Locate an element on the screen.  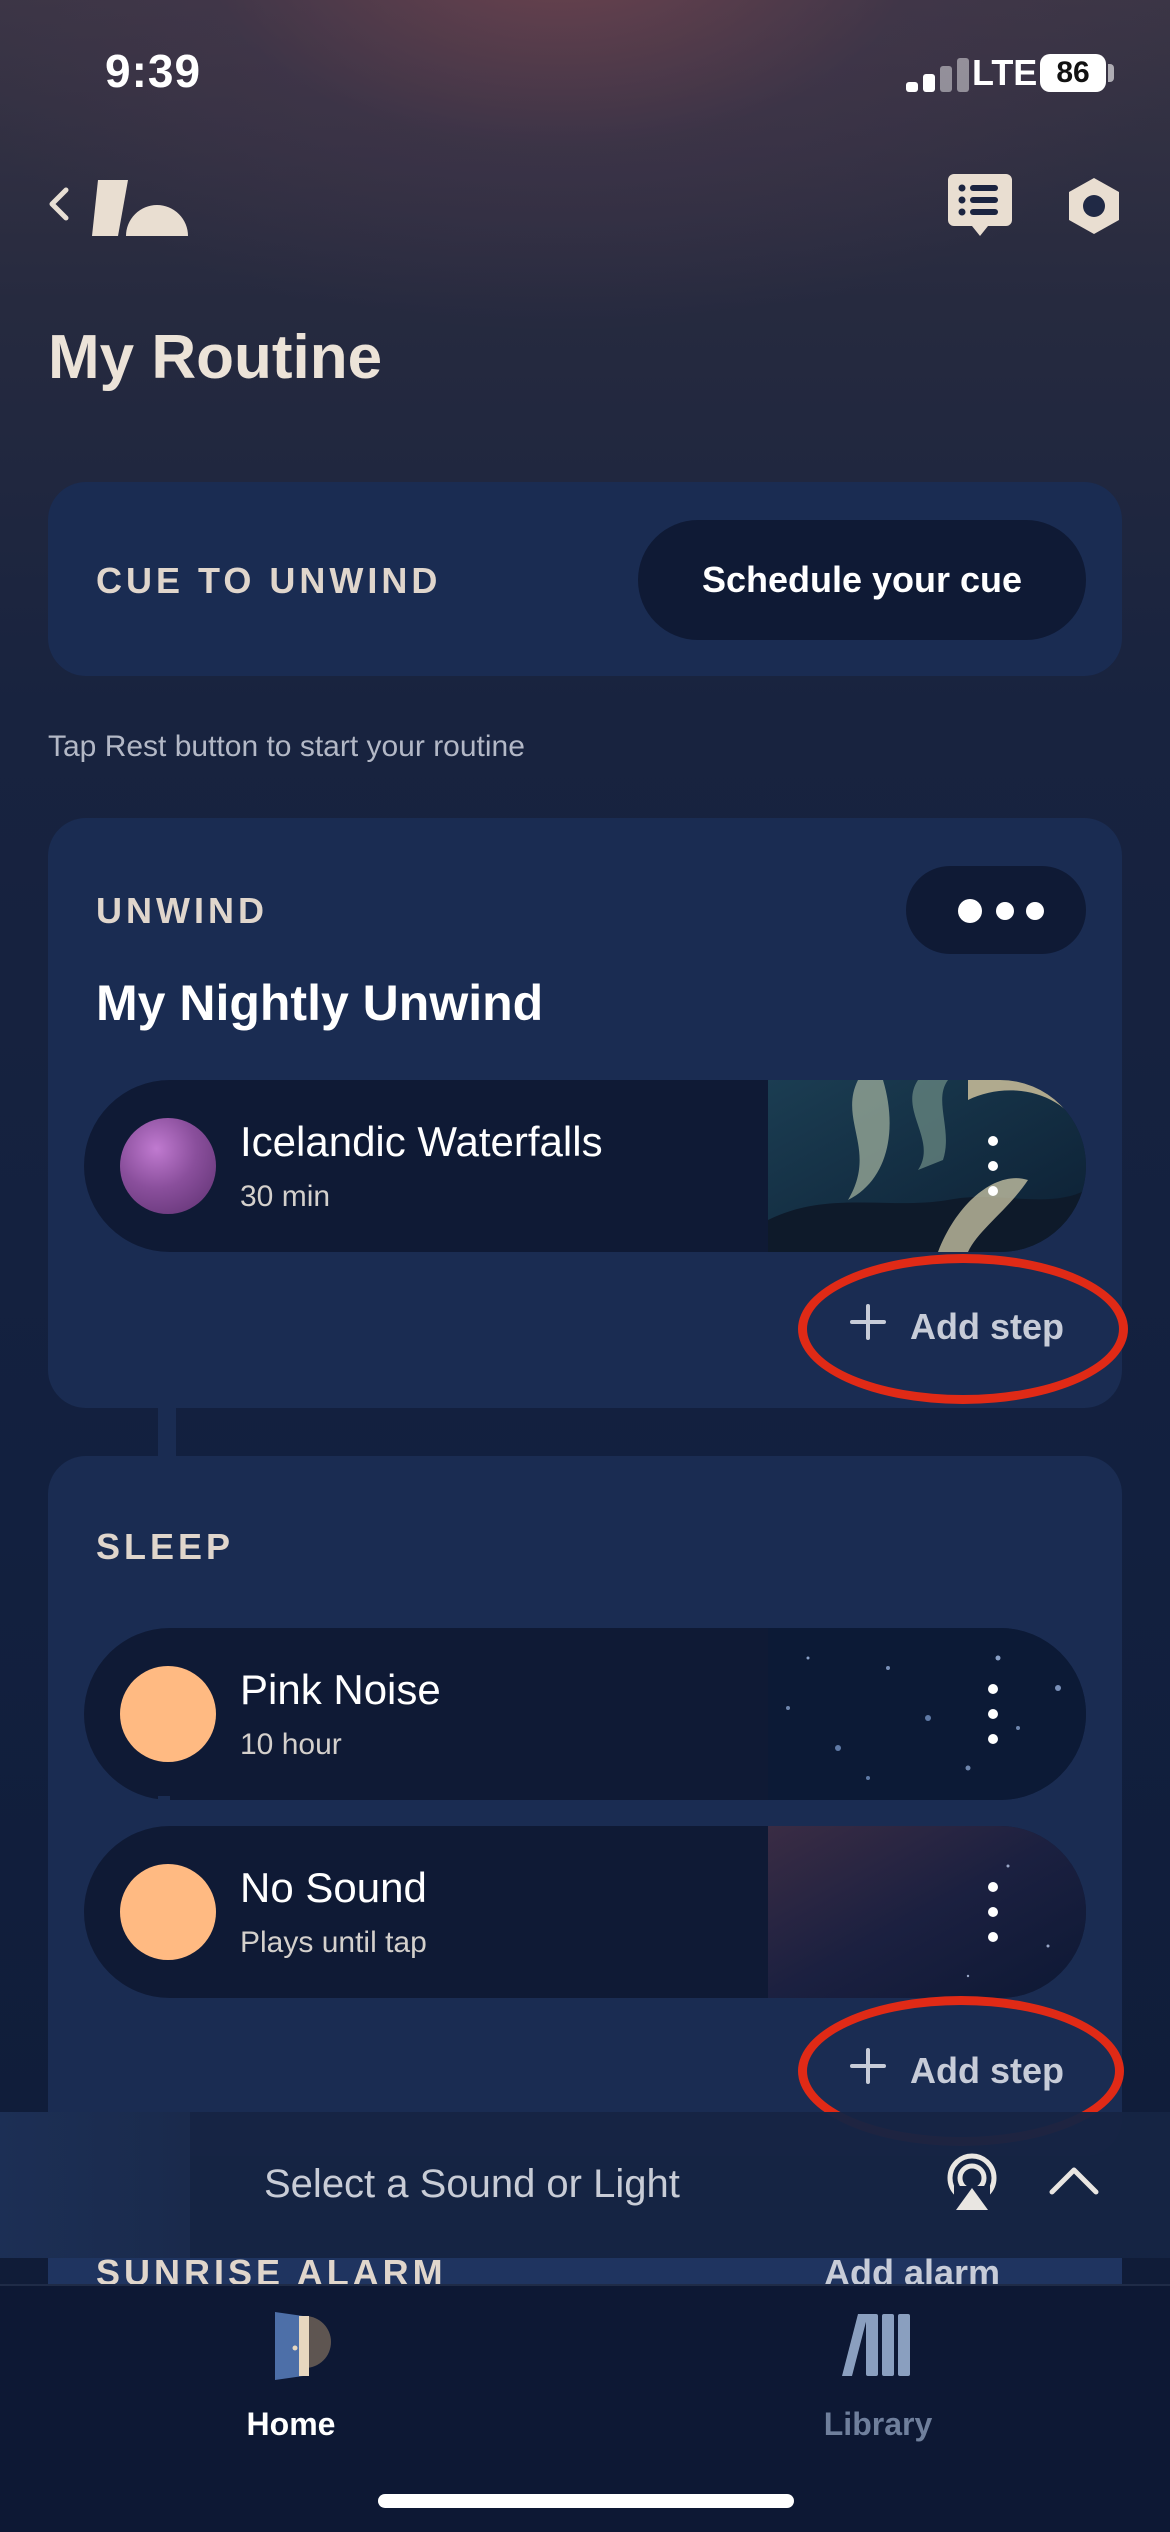
step-icelandic-waterfalls: Icelandic Waterfalls 30 min is located at coordinates (585, 1166).